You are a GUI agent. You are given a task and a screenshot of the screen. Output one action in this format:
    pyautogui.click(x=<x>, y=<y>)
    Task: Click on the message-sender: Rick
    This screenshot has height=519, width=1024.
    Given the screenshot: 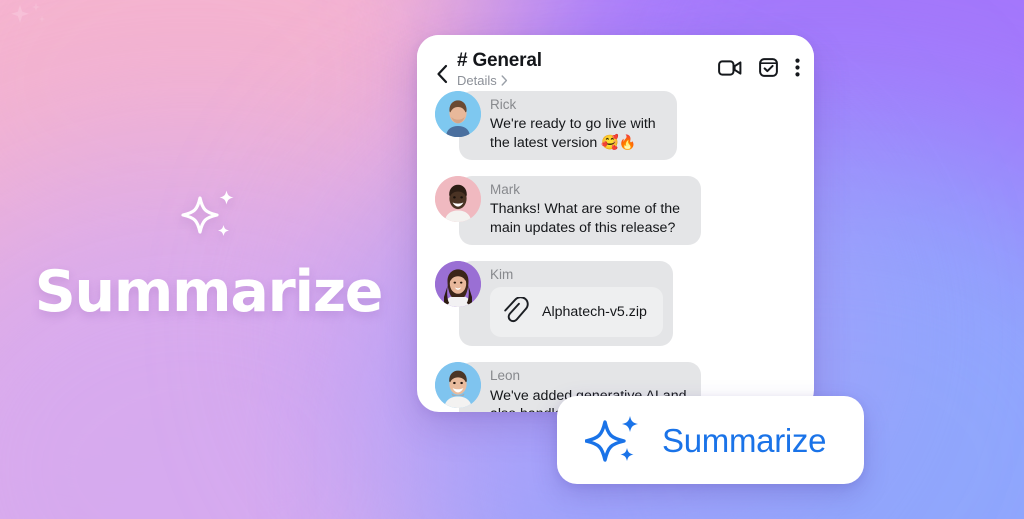 What is the action you would take?
    pyautogui.click(x=503, y=104)
    